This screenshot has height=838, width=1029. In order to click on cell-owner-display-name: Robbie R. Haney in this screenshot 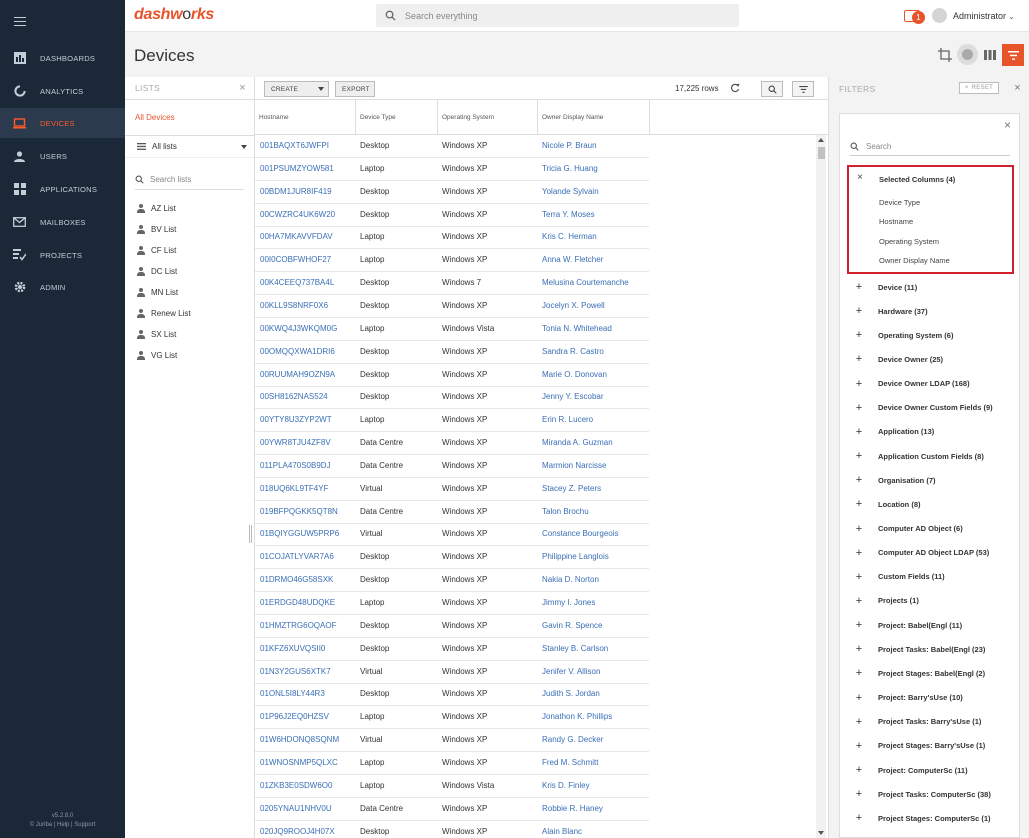, I will do `click(572, 808)`.